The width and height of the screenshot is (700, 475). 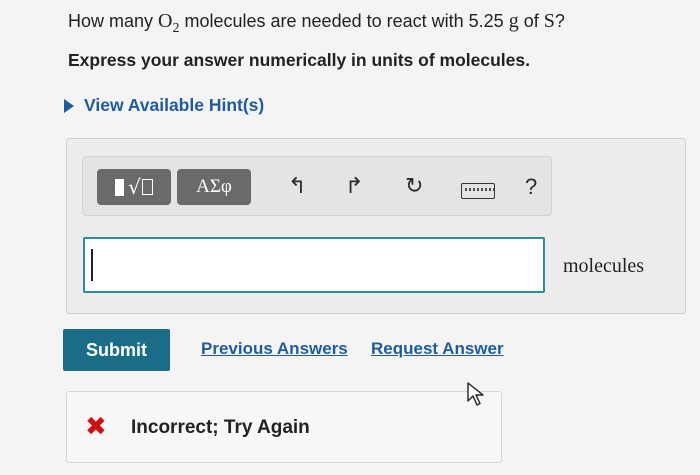 I want to click on units-label: molecules, so click(x=604, y=266).